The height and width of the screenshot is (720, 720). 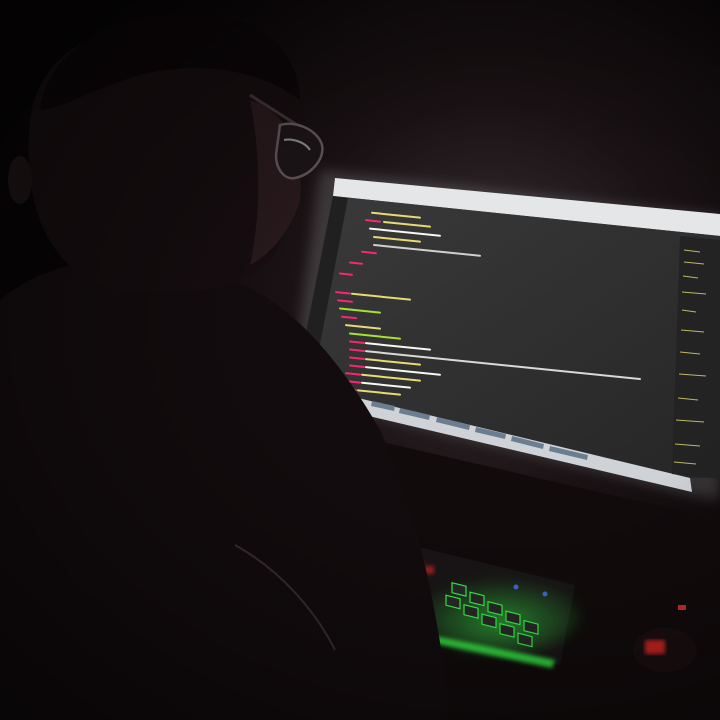 I want to click on person-ear, so click(x=20, y=180).